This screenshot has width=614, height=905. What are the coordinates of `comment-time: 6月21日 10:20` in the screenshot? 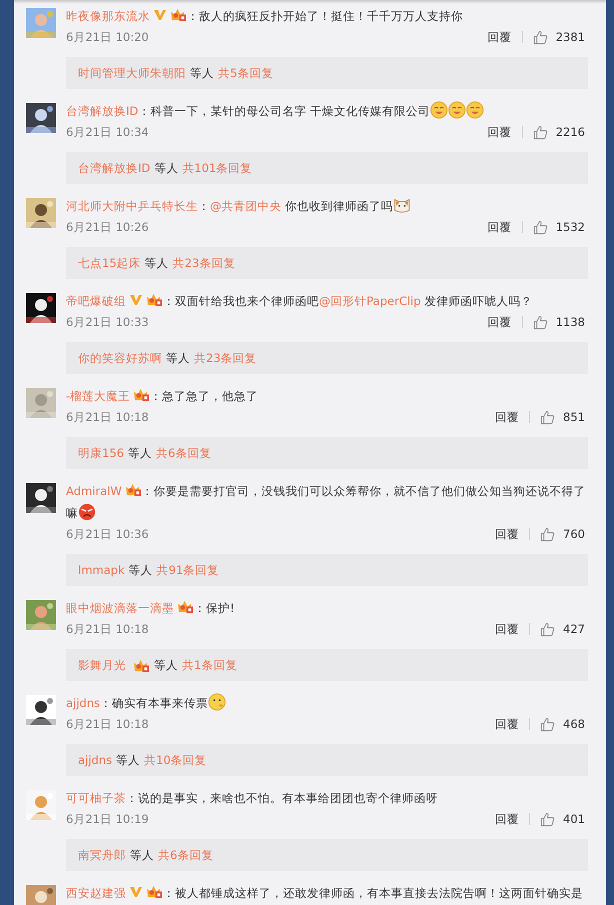 It's located at (107, 37).